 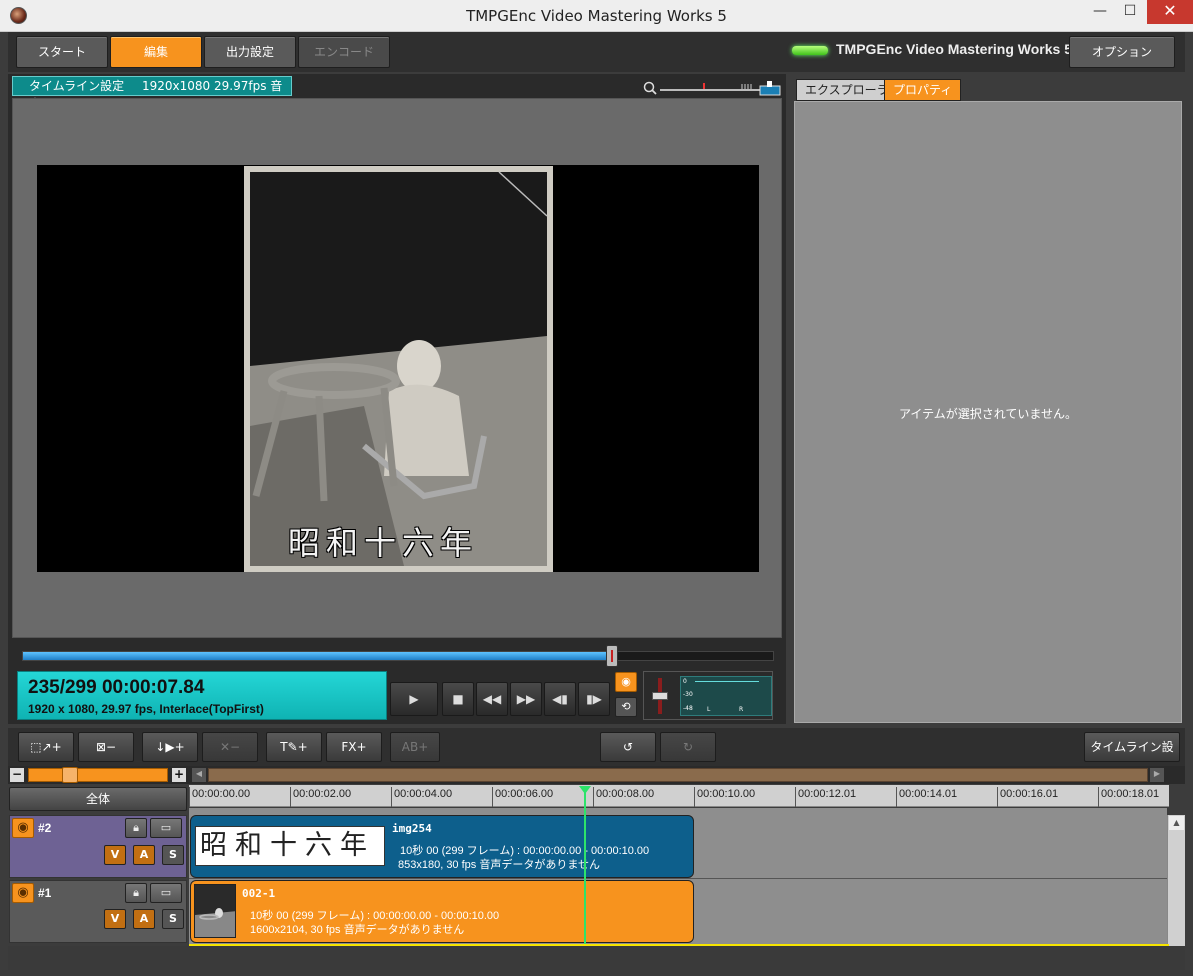 I want to click on volume-slider, so click(x=660, y=696).